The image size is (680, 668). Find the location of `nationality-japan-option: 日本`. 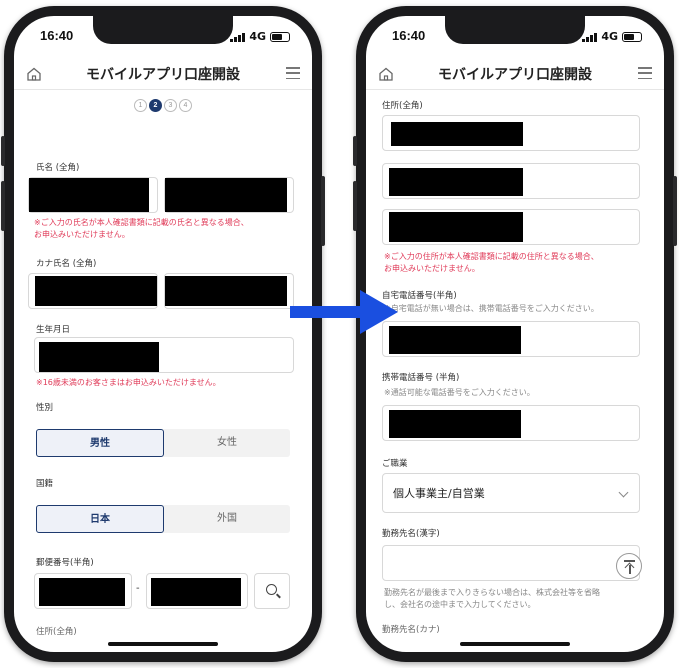

nationality-japan-option: 日本 is located at coordinates (100, 519).